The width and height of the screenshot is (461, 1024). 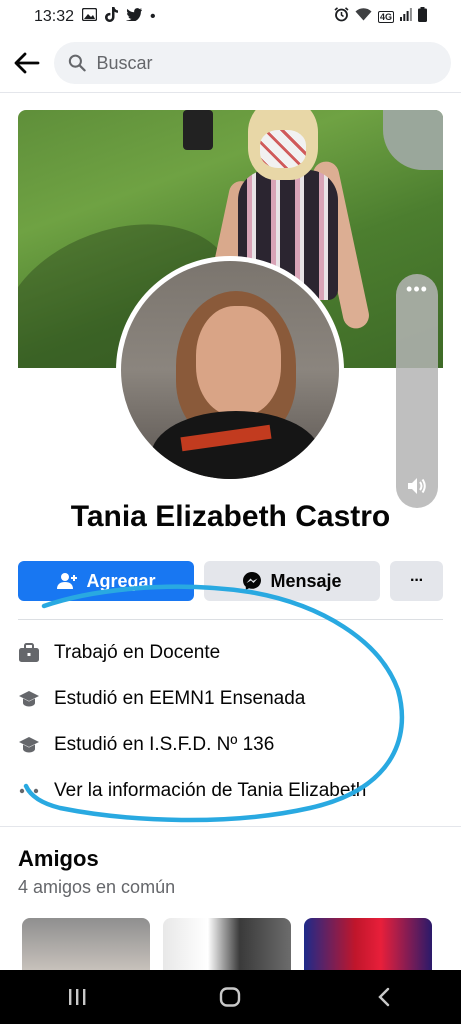 I want to click on status-right: 4G, so click(x=380, y=17).